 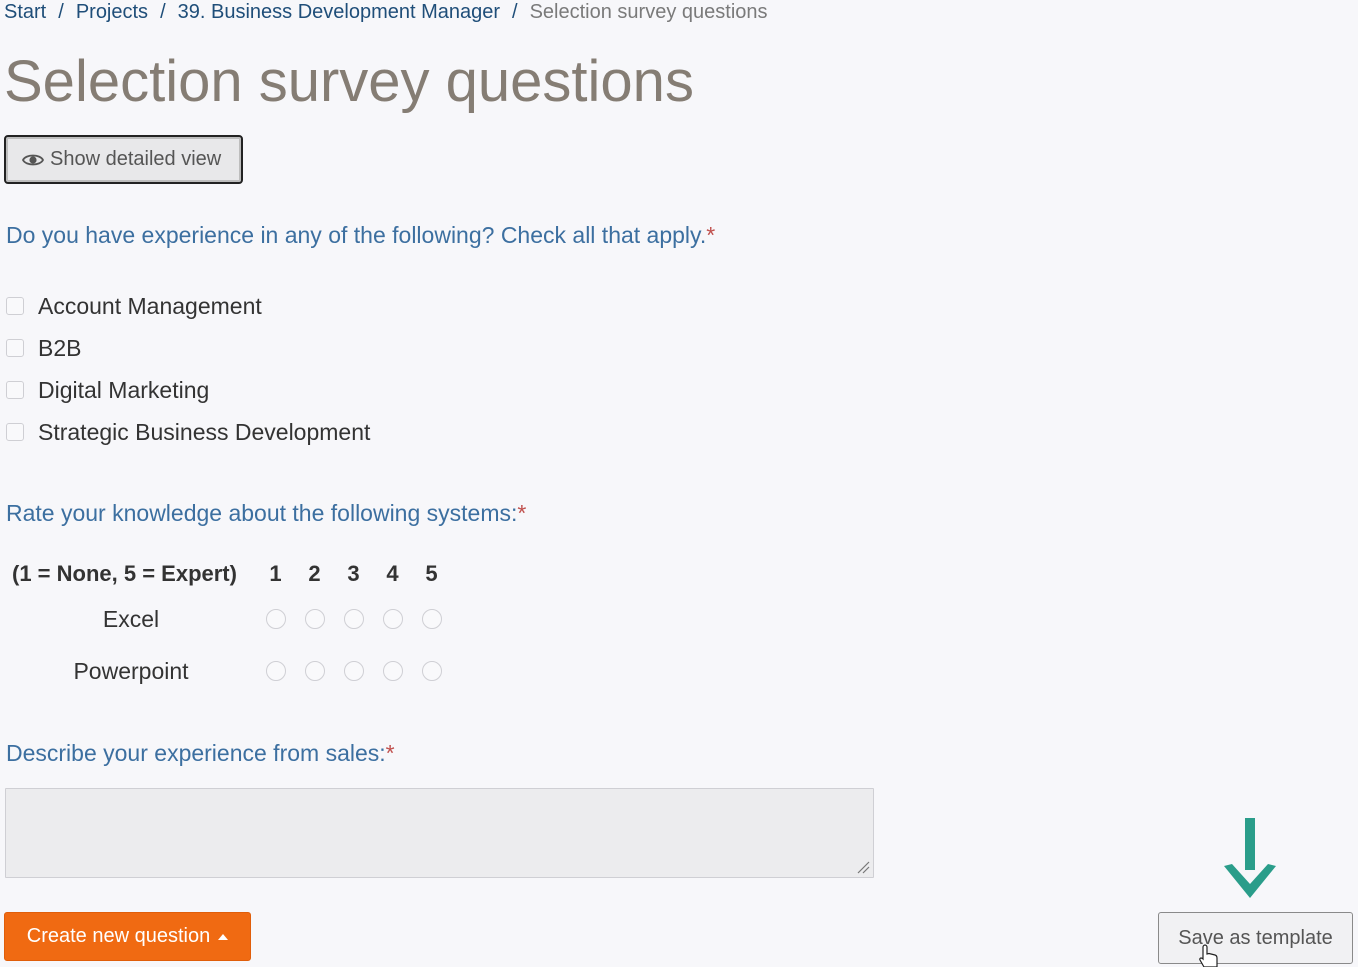 I want to click on option-strategic-business-development: Strategic Business Development, so click(x=188, y=432).